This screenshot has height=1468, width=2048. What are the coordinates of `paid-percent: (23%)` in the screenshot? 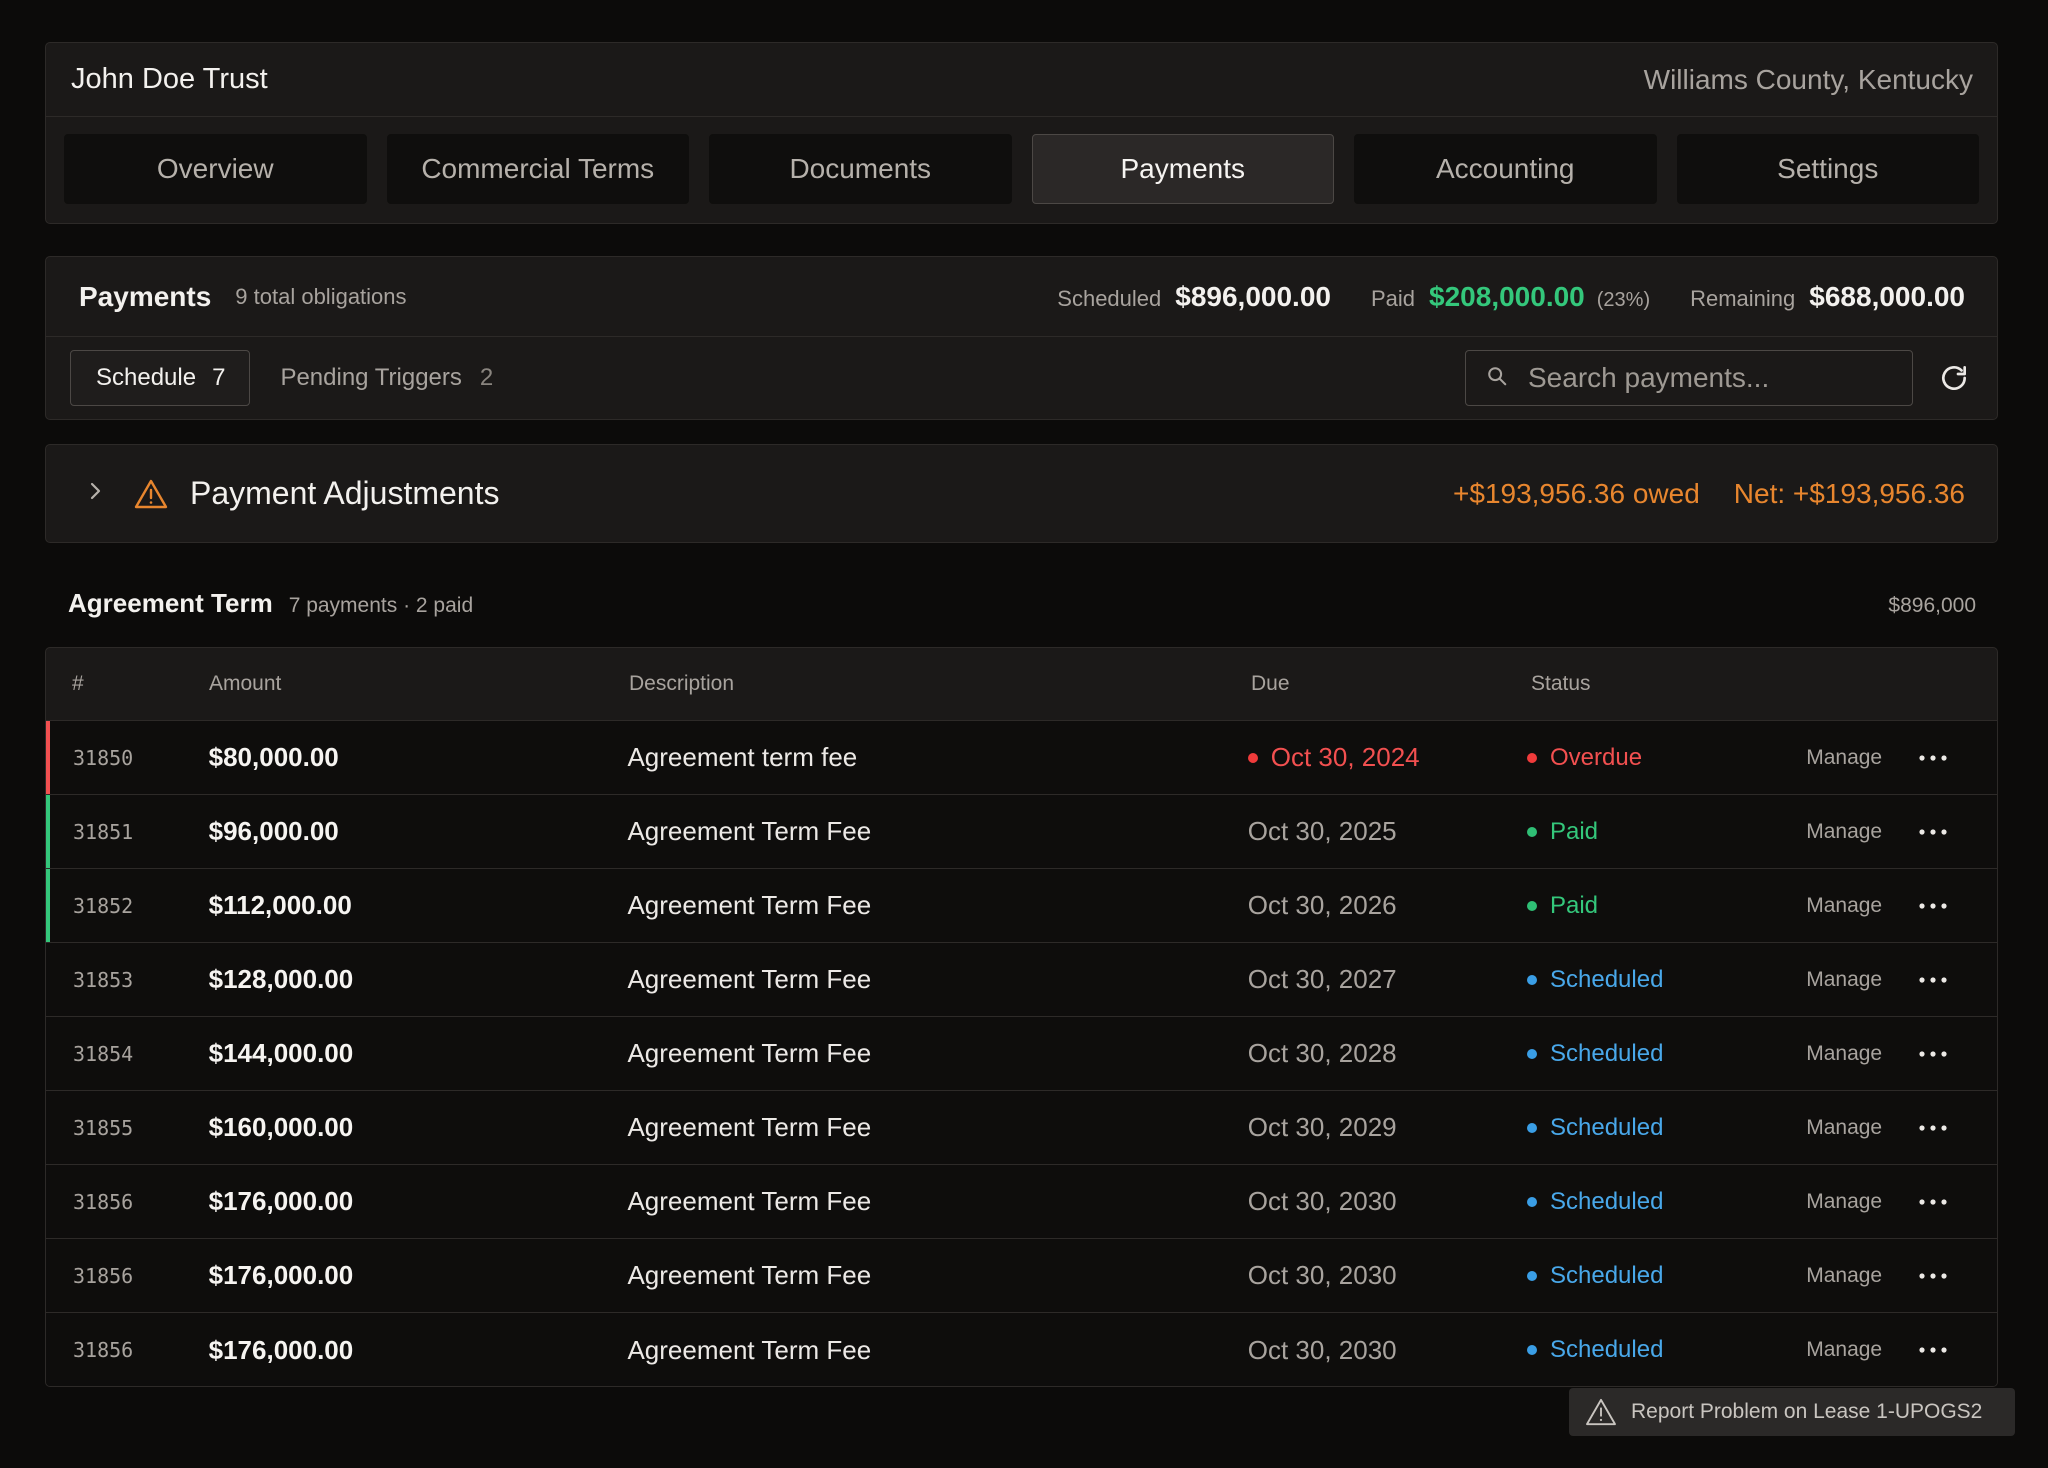 It's located at (1623, 299).